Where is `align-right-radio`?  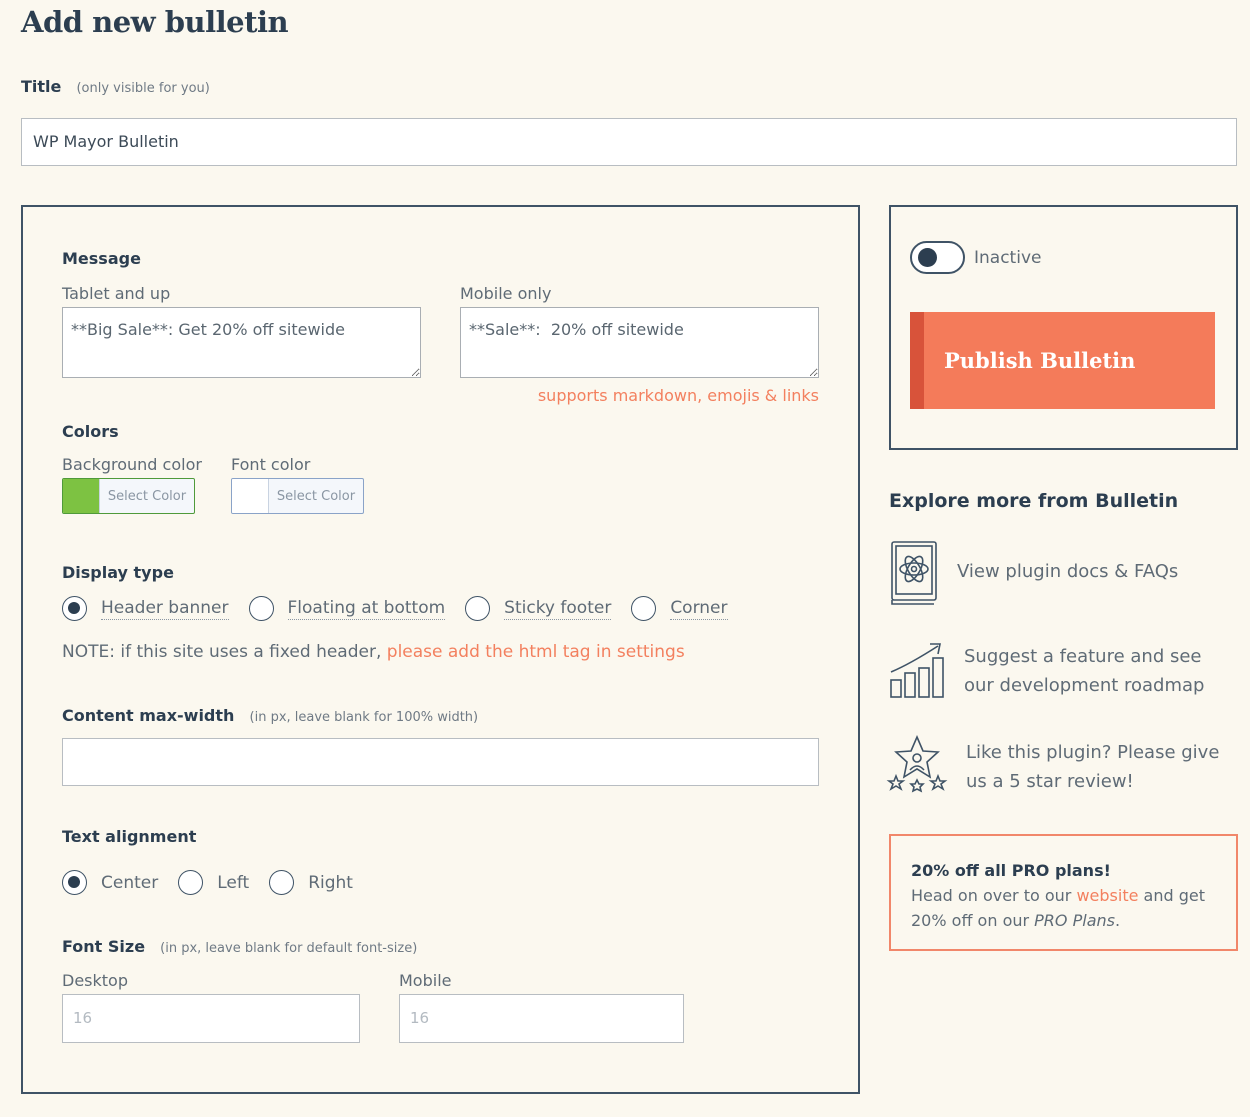
align-right-radio is located at coordinates (282, 882).